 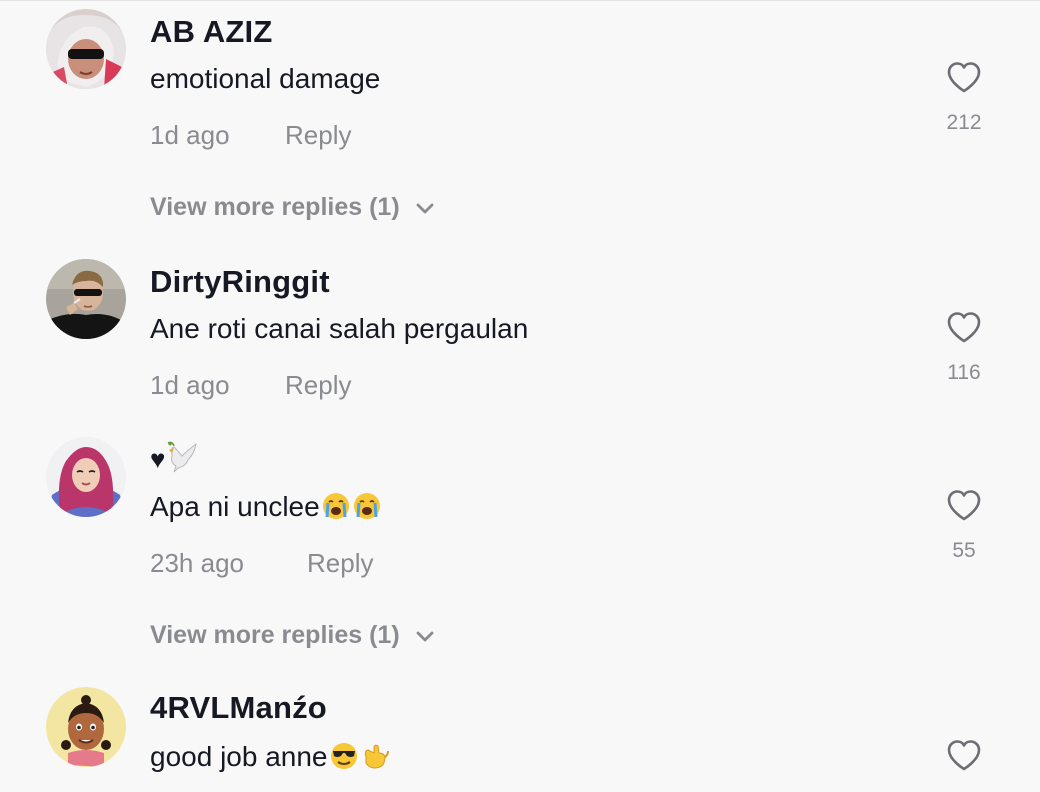 What do you see at coordinates (197, 563) in the screenshot?
I see `comment-timestamp: 23h ago` at bounding box center [197, 563].